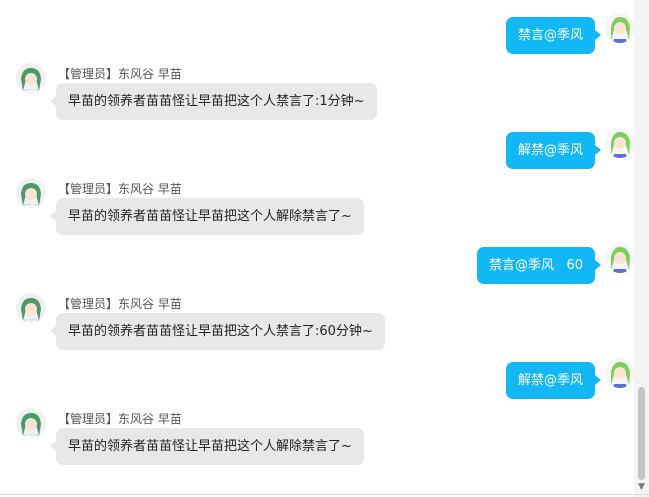  What do you see at coordinates (324, 494) in the screenshot?
I see `divider` at bounding box center [324, 494].